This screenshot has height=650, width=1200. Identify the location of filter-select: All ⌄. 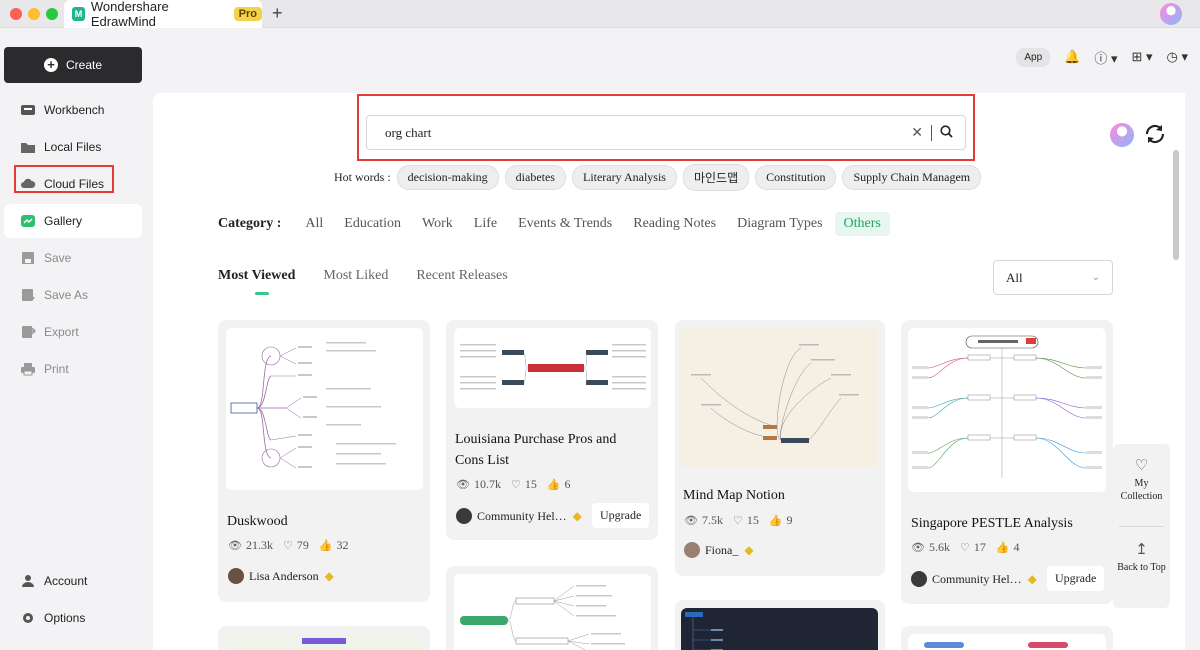
(1053, 277).